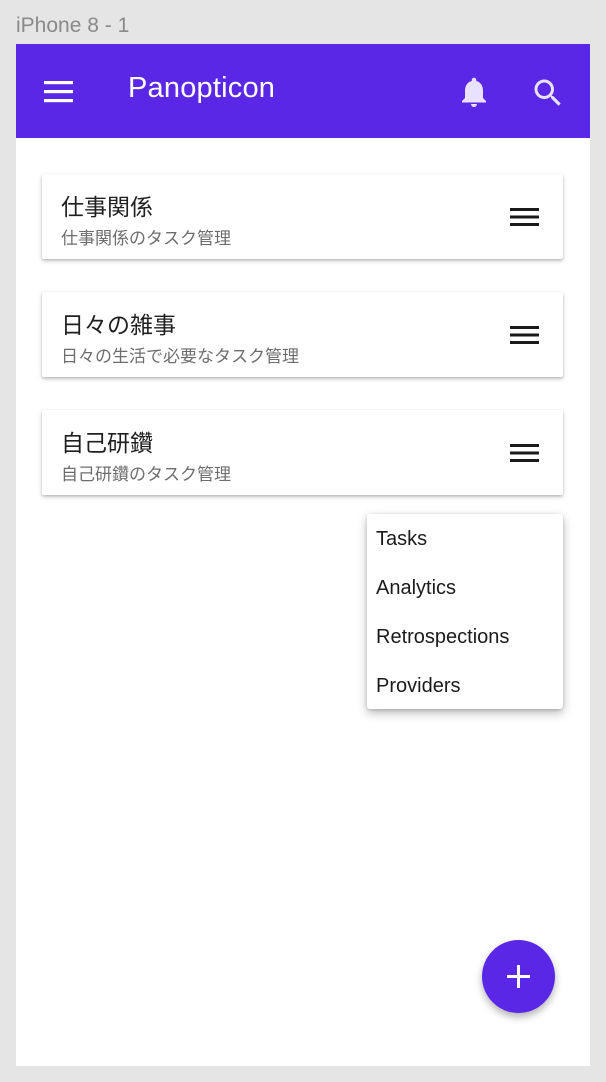  Describe the element at coordinates (107, 444) in the screenshot. I see `card-title: 自己研鑽` at that location.